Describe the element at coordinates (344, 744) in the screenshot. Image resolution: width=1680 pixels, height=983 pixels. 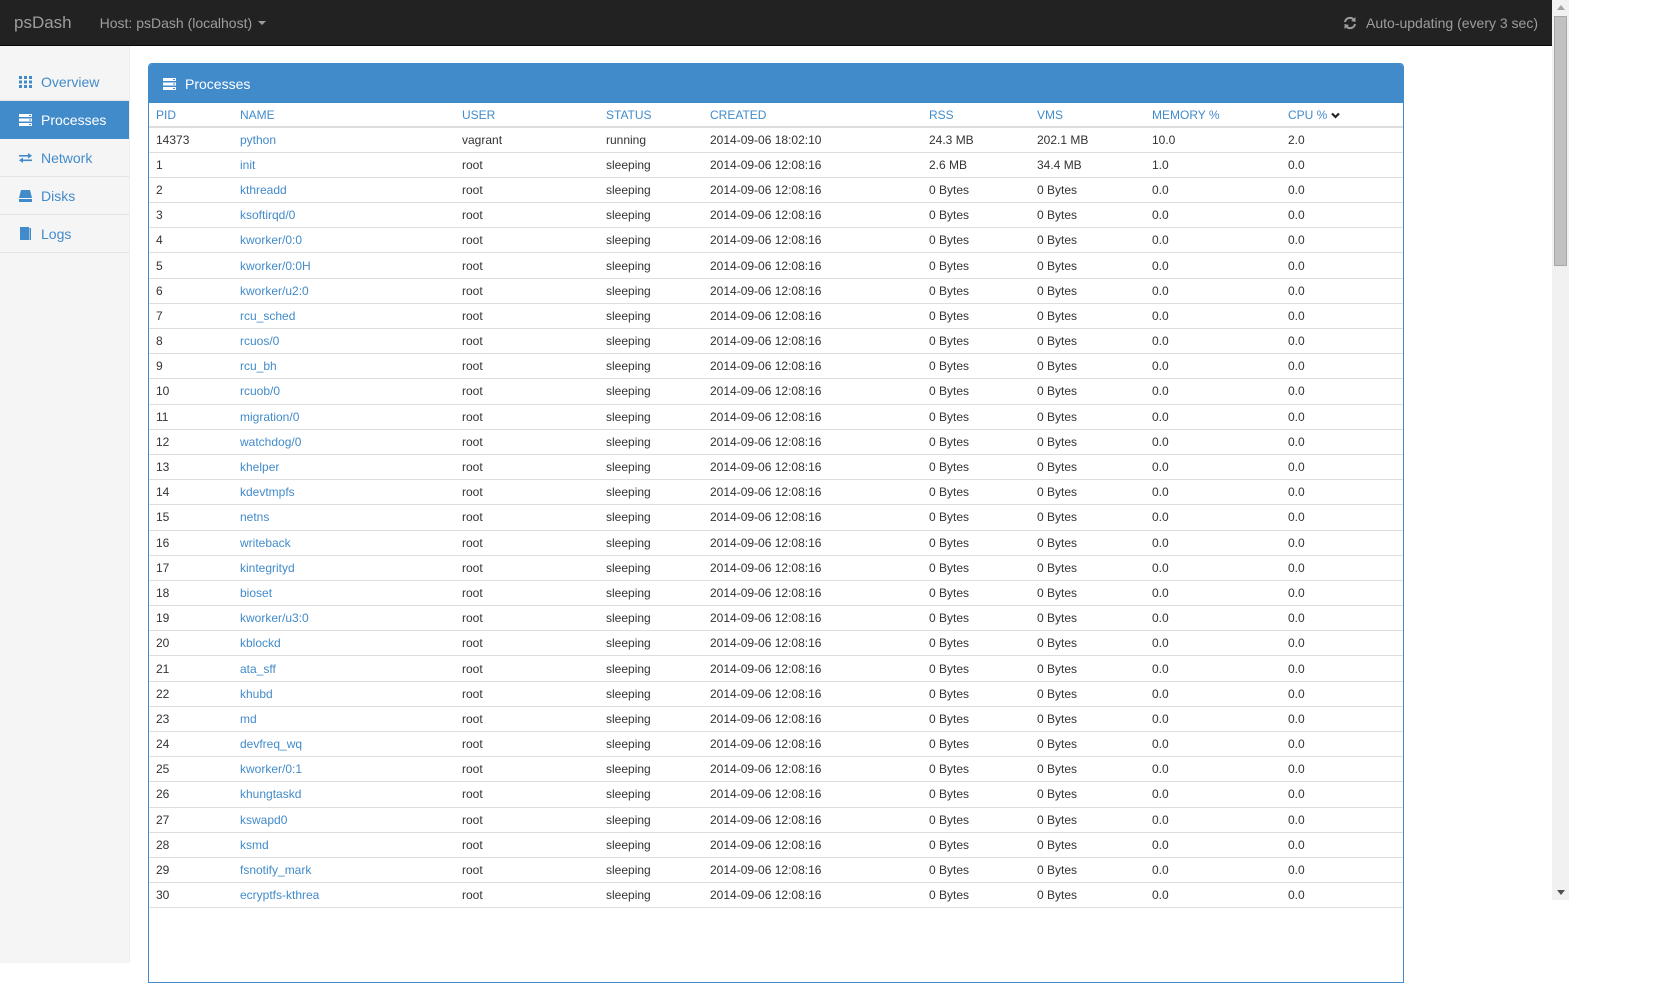
I see `process-name-link: devfreq_wq` at that location.